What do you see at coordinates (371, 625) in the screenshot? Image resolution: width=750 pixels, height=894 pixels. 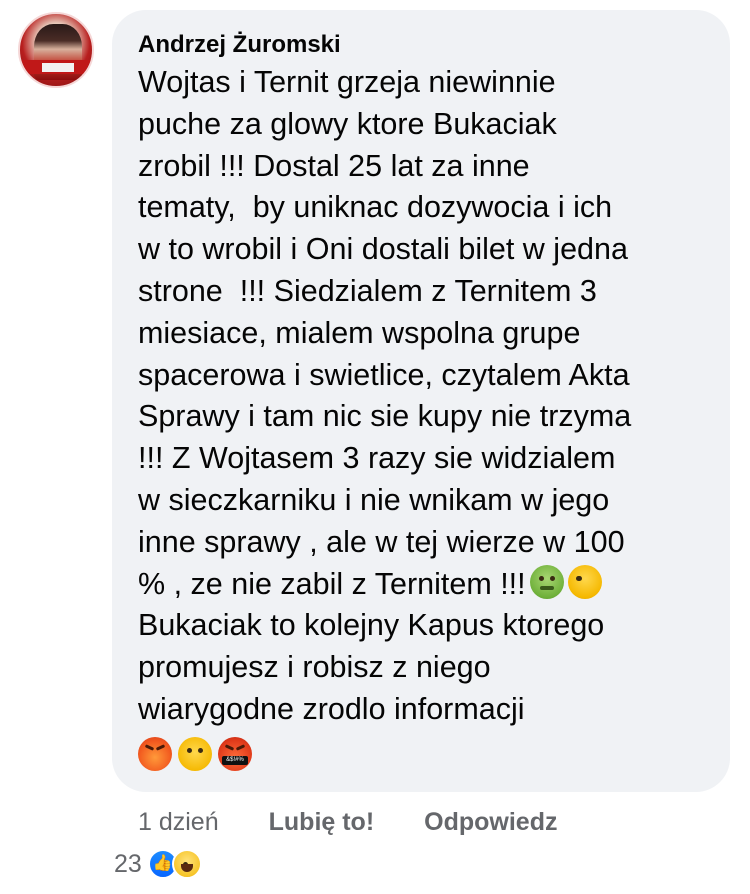 I see `comment-line: Bukaciak to kolejny Kapus ktorego` at bounding box center [371, 625].